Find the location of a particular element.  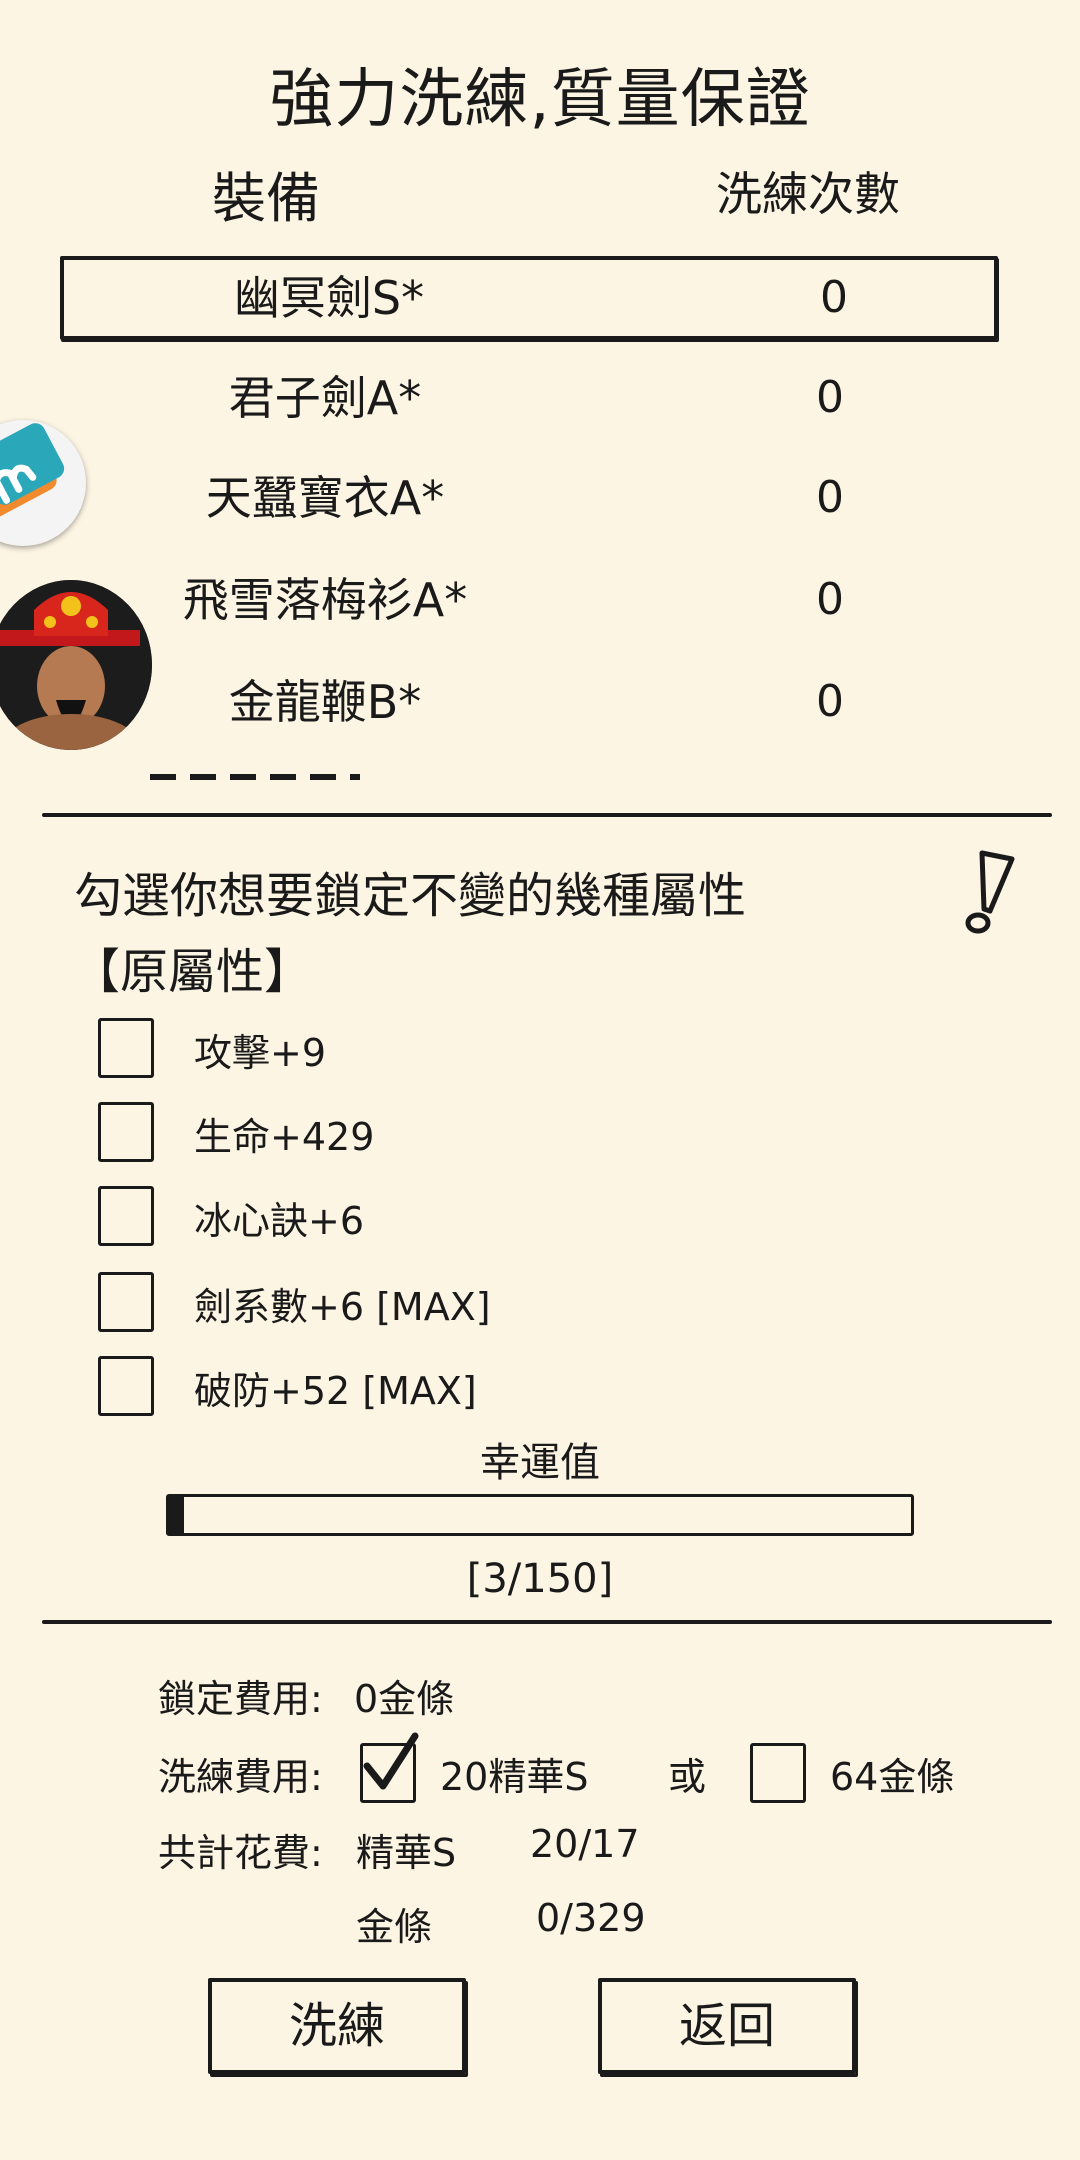

refine-button: 洗練 is located at coordinates (337, 2026).